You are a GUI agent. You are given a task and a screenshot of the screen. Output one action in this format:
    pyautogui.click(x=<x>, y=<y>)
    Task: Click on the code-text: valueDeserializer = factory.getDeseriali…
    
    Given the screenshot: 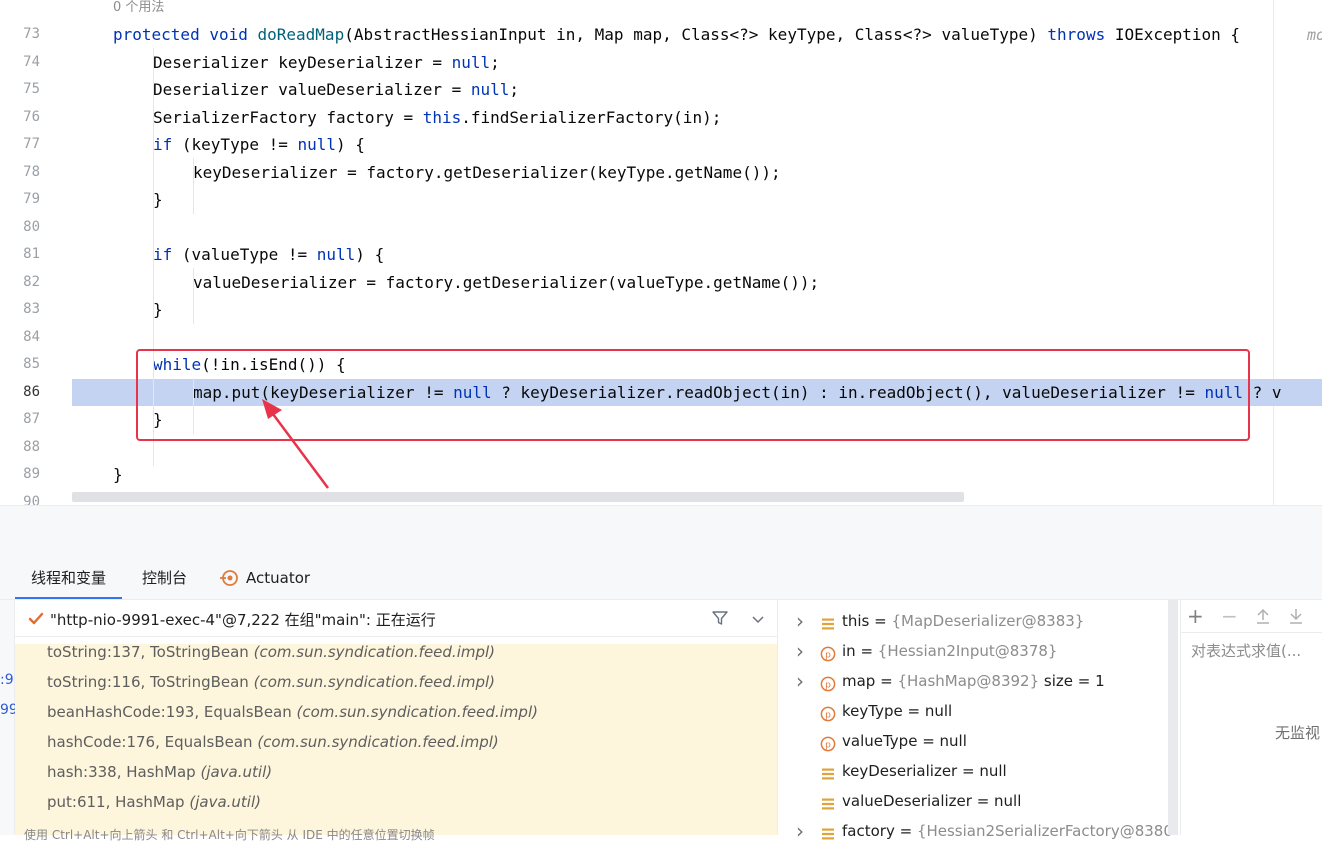 What is the action you would take?
    pyautogui.click(x=506, y=283)
    